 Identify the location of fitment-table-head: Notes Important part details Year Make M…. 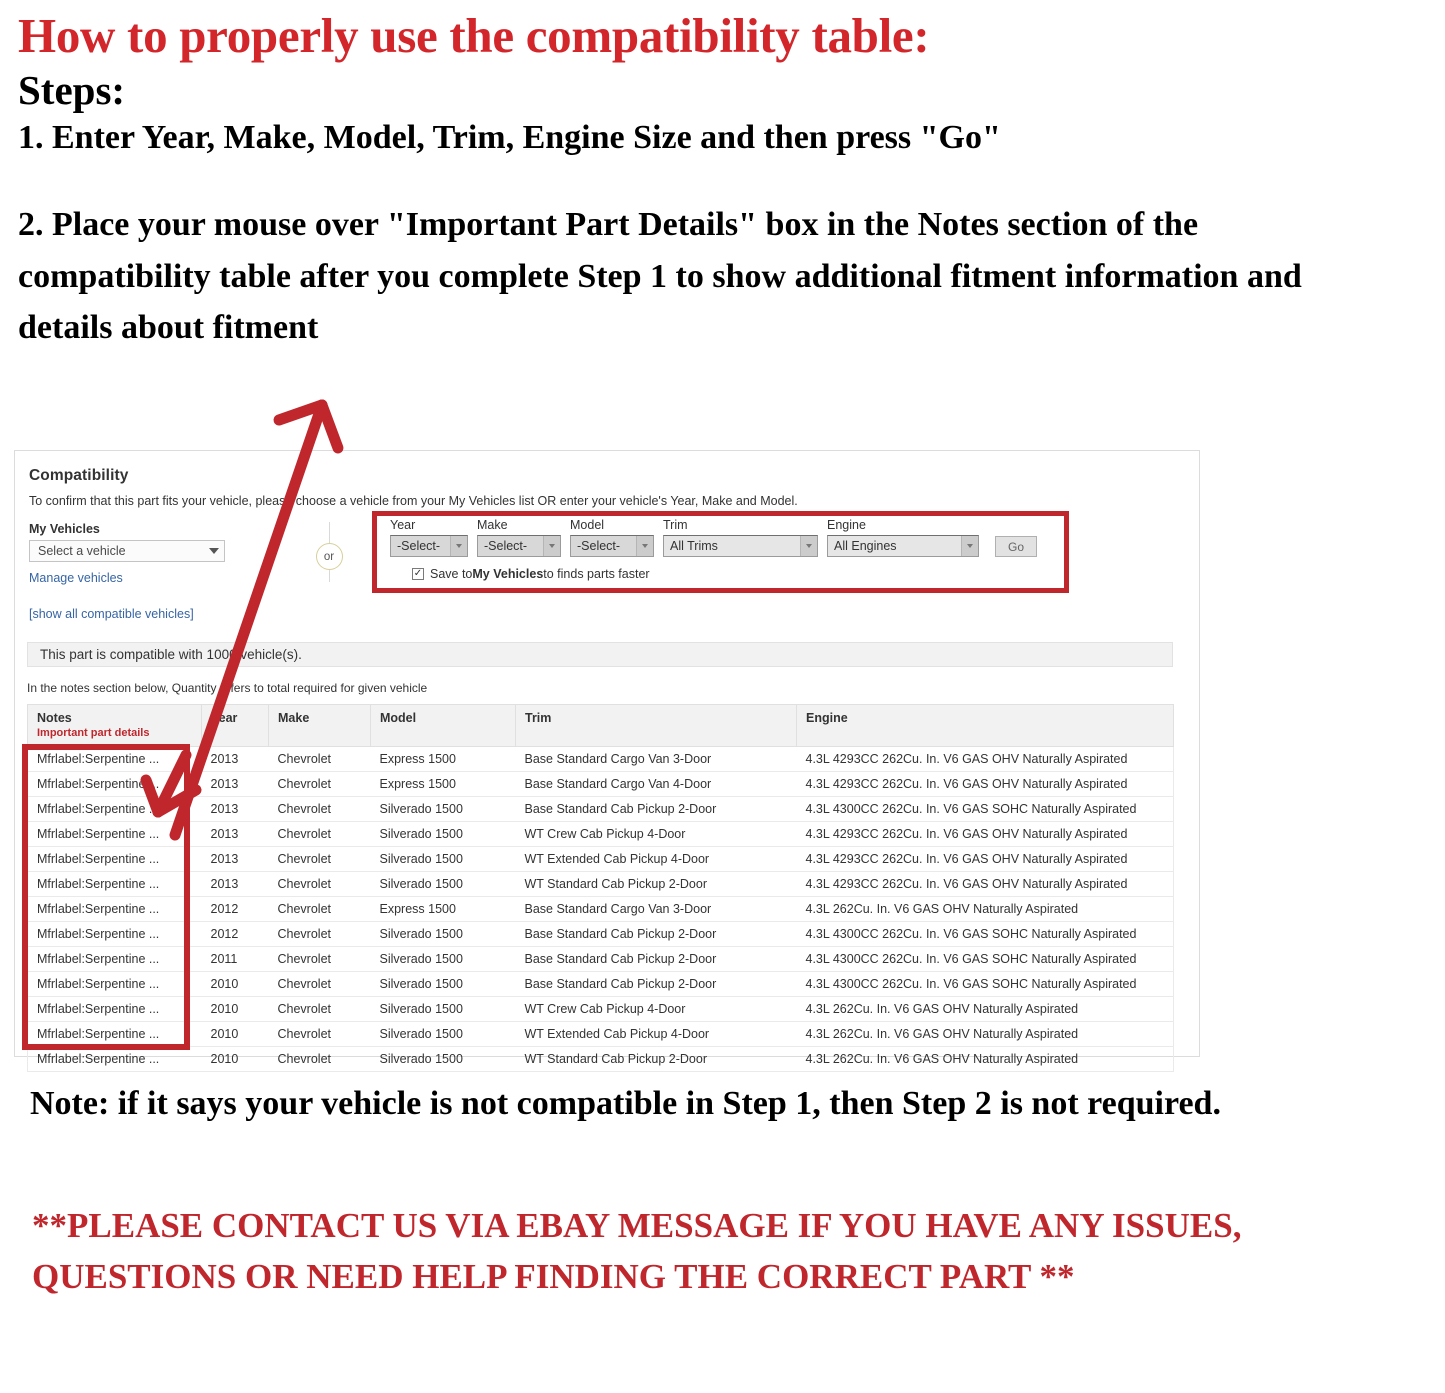
(600, 725).